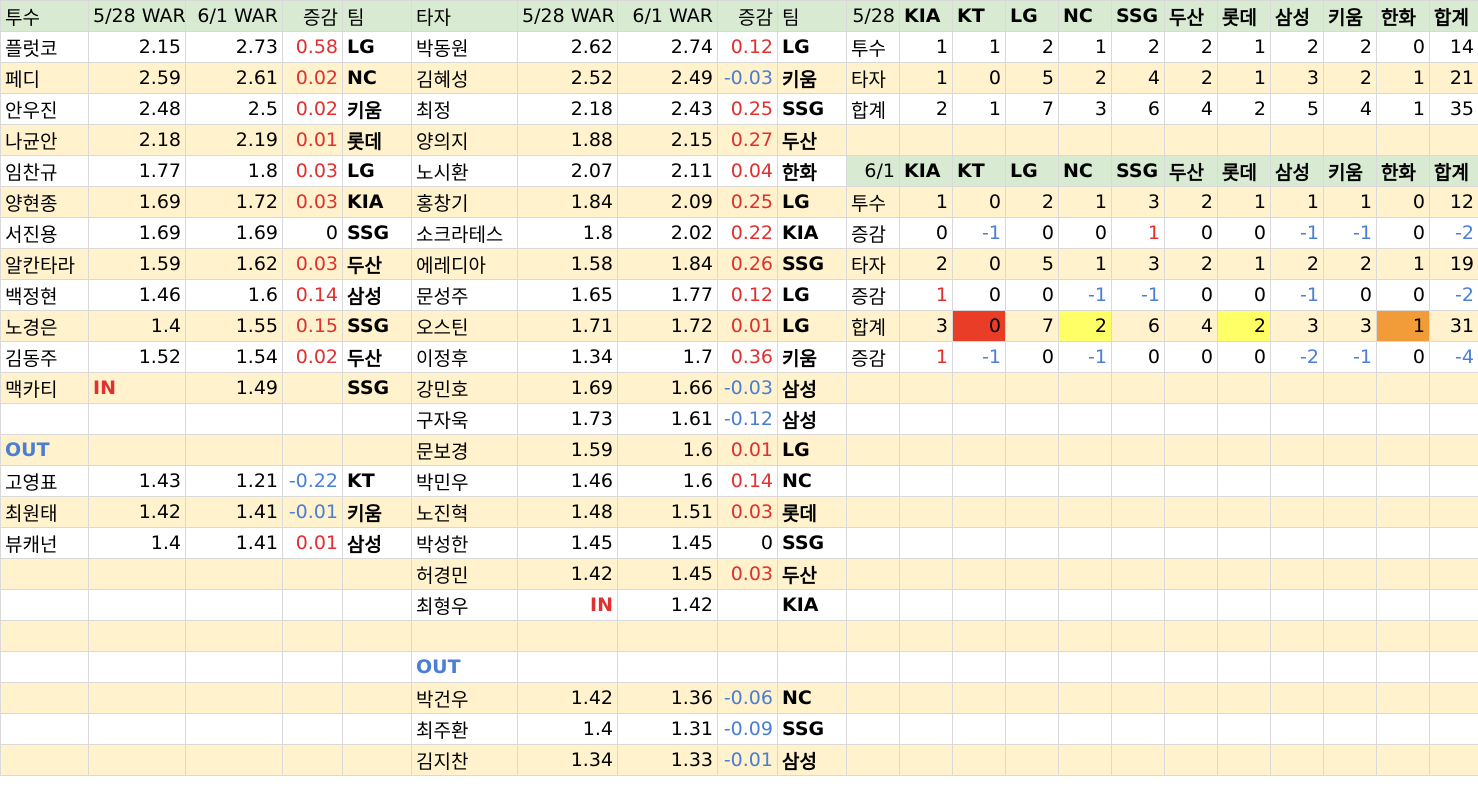 This screenshot has height=798, width=1478. What do you see at coordinates (629, 760) in the screenshot?
I see `table-row: 김지찬 1.34 1.33 -0.01 삼성` at bounding box center [629, 760].